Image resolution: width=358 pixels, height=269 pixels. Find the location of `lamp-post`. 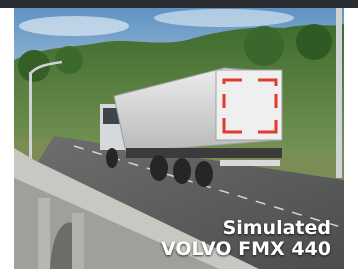

lamp-post is located at coordinates (339, 93).